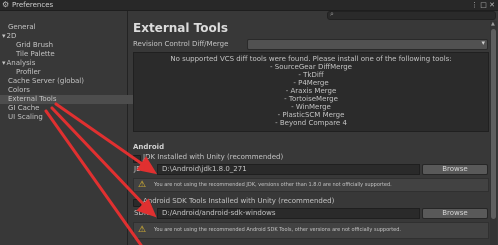 The image size is (498, 245). What do you see at coordinates (101, 173) in the screenshot?
I see `annotation-arrows` at bounding box center [101, 173].